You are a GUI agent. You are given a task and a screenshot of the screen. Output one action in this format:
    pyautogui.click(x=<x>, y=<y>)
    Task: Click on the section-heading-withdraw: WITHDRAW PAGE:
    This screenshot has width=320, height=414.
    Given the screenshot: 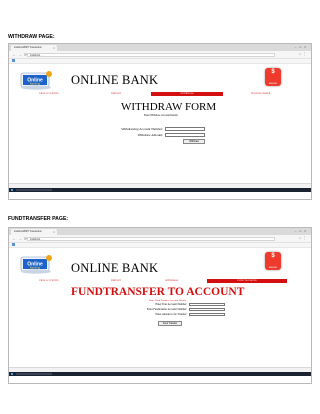 What is the action you would take?
    pyautogui.click(x=31, y=37)
    